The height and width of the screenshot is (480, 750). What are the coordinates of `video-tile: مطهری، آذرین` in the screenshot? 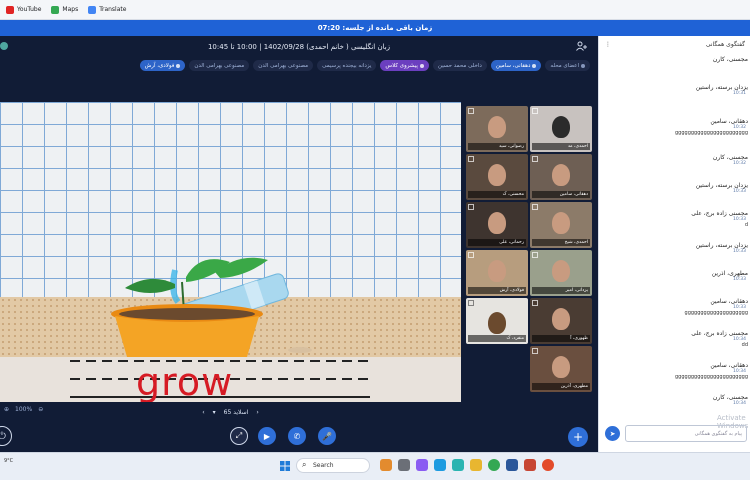 It's located at (561, 369).